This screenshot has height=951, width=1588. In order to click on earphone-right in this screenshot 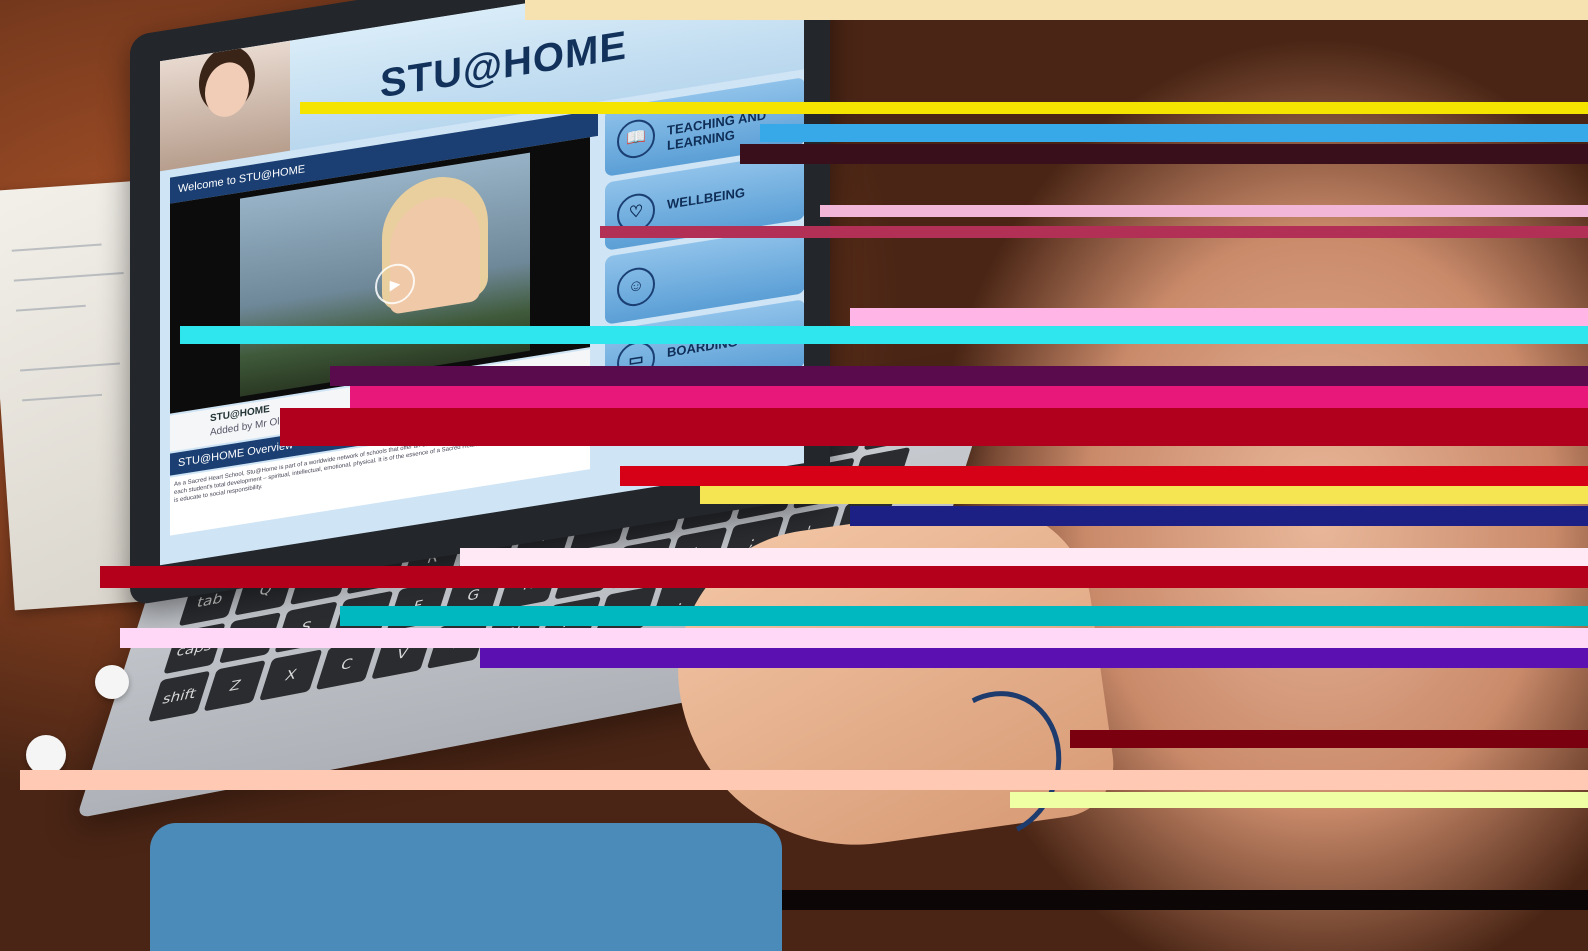, I will do `click(46, 755)`.